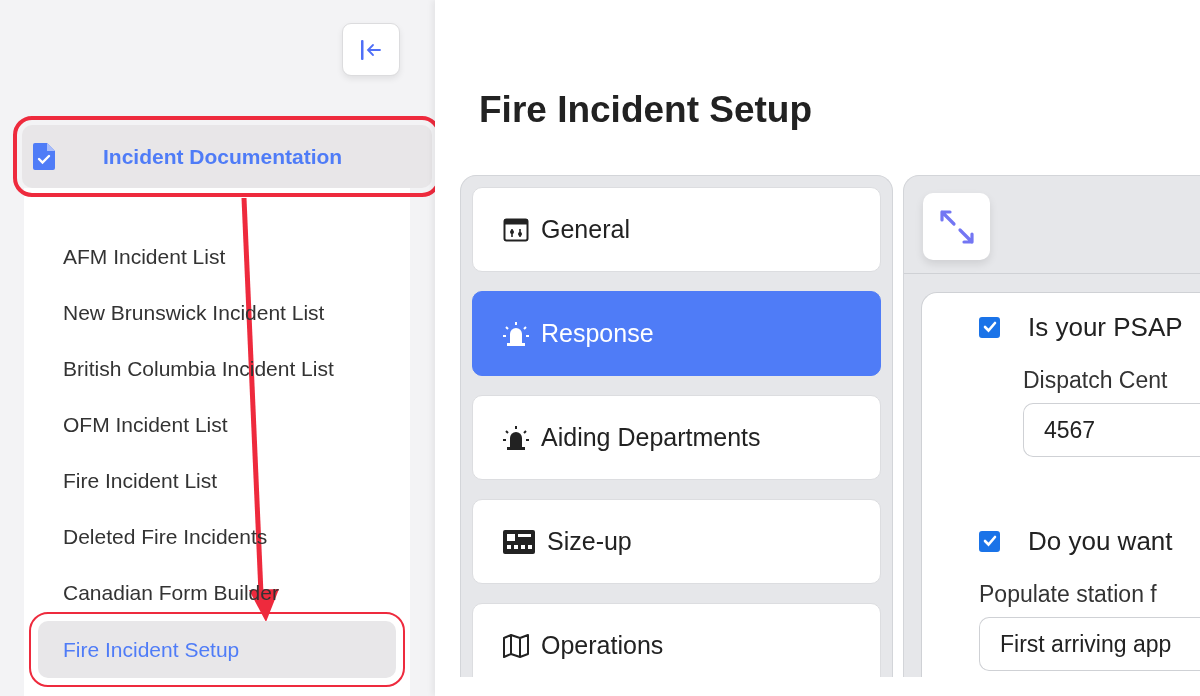 This screenshot has width=1200, height=696. I want to click on field-label: Populate station f, so click(1068, 594).